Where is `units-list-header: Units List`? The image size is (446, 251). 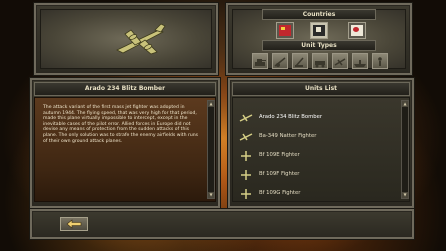 units-list-header: Units List is located at coordinates (321, 89).